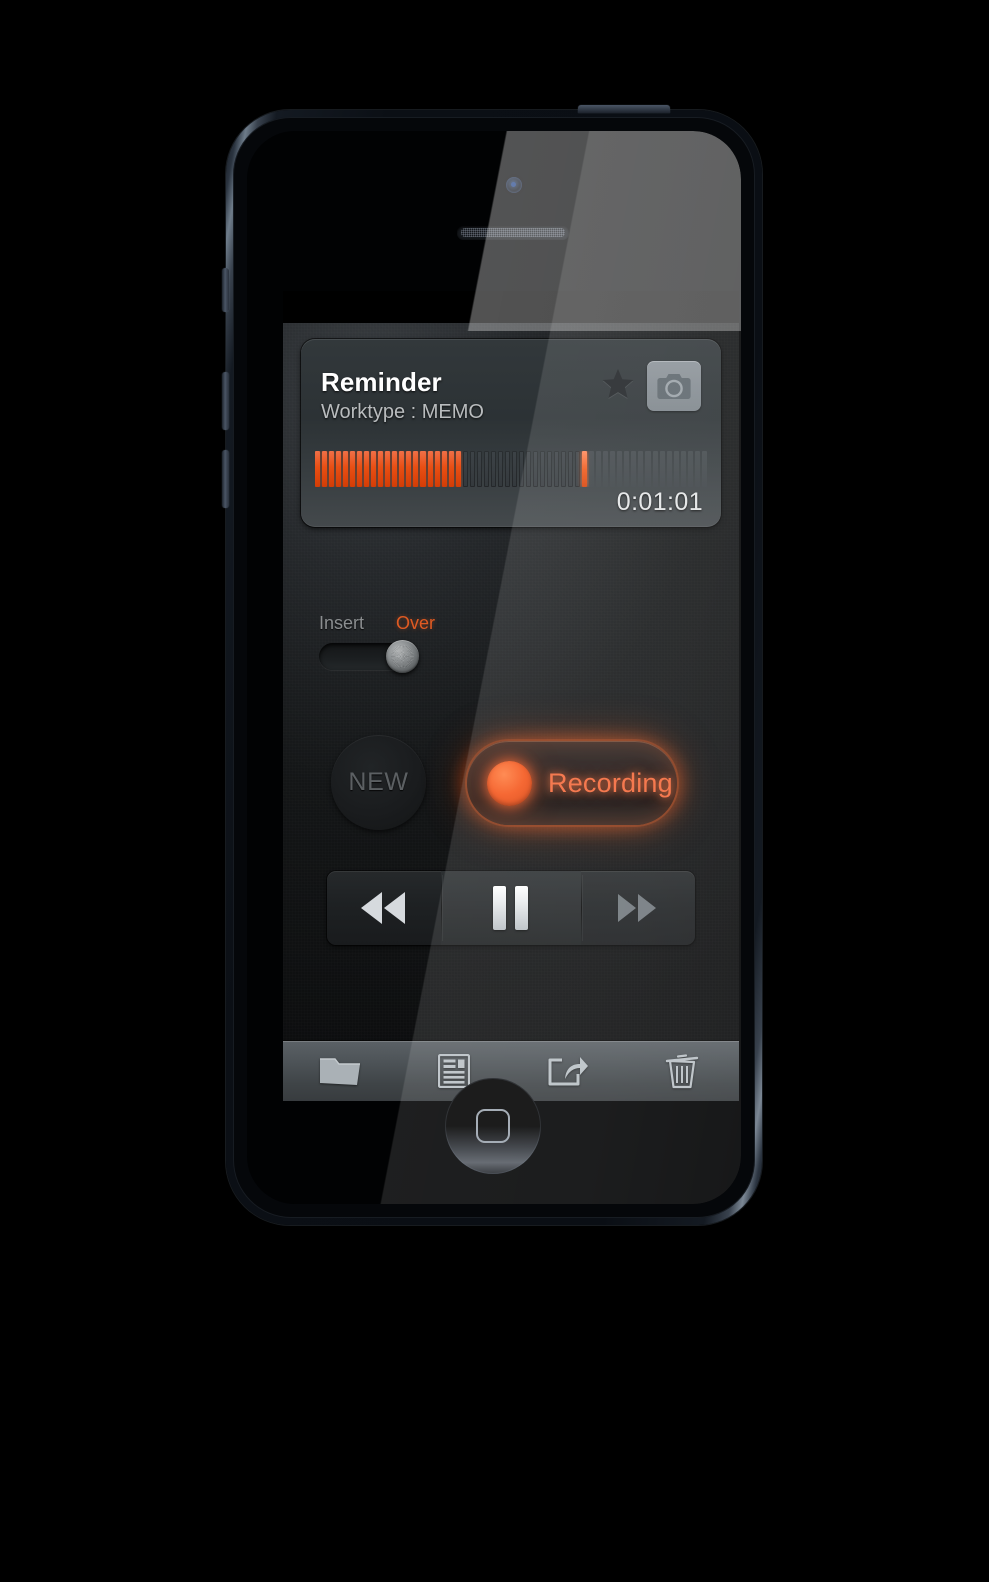  What do you see at coordinates (509, 783) in the screenshot?
I see `record-dot-icon` at bounding box center [509, 783].